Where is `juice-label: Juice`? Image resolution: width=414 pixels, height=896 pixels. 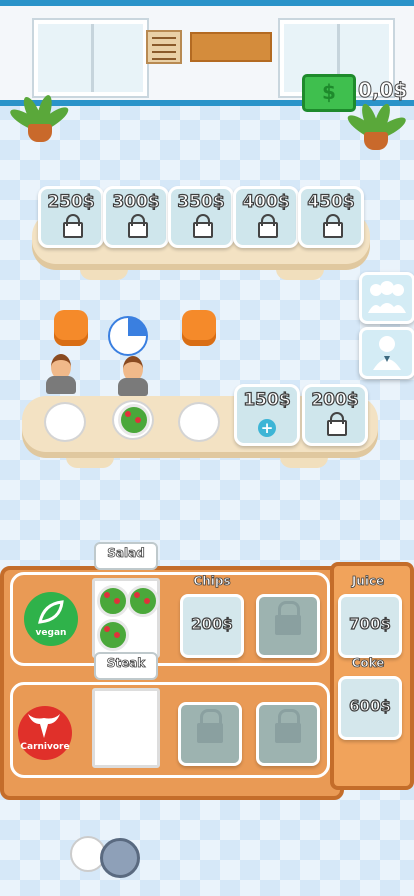
juice-label: Juice is located at coordinates (368, 581).